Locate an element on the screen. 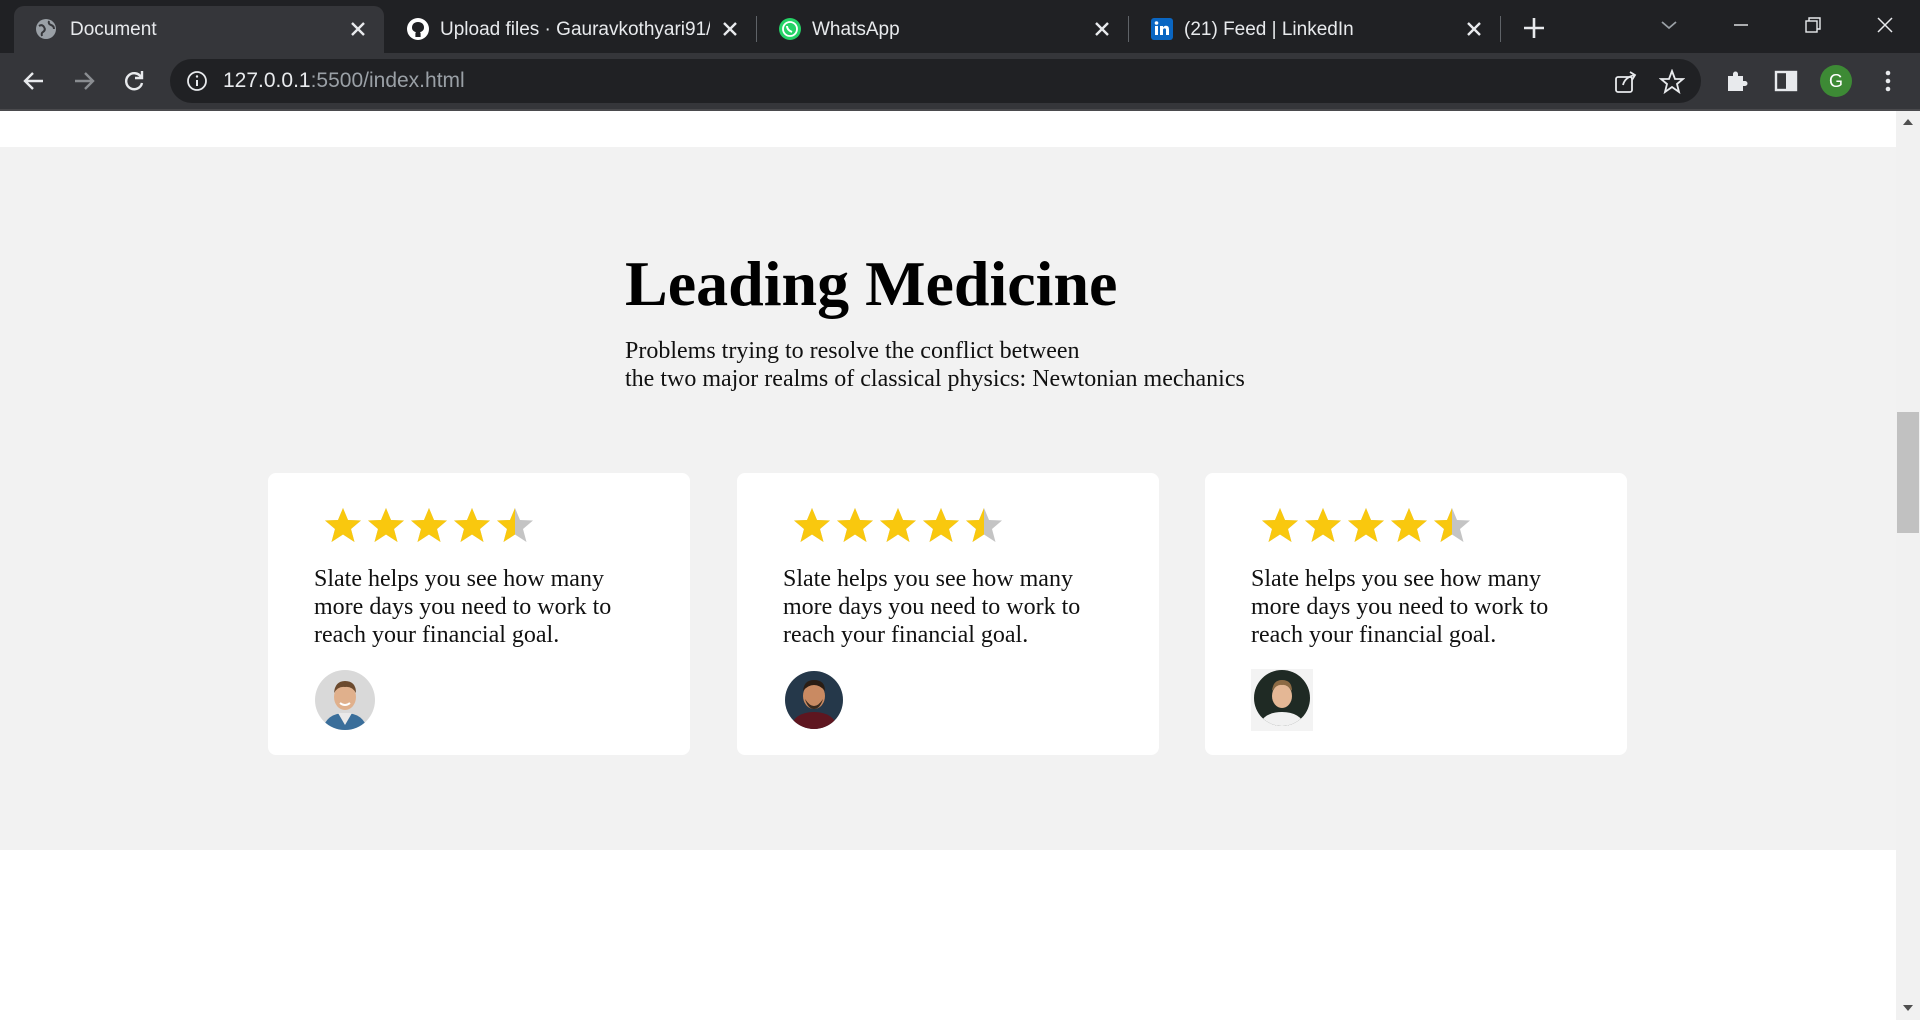 This screenshot has height=1020, width=1920. browser-toolbar: 127.0.0.1:5500/index.html G is located at coordinates (960, 81).